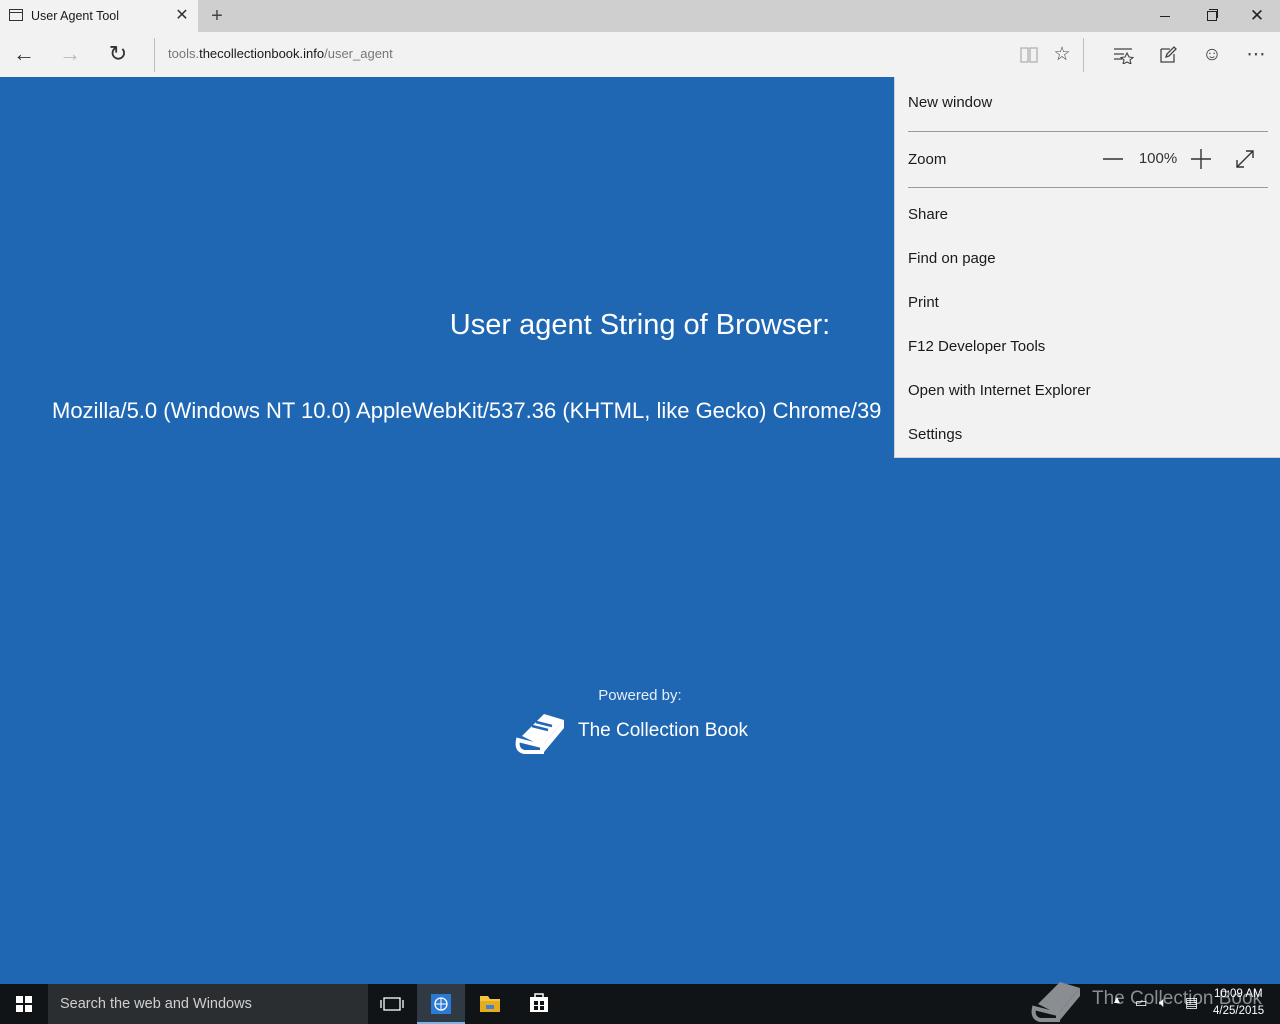 The width and height of the screenshot is (1280, 1024). What do you see at coordinates (1211, 16) in the screenshot?
I see `restore-icon` at bounding box center [1211, 16].